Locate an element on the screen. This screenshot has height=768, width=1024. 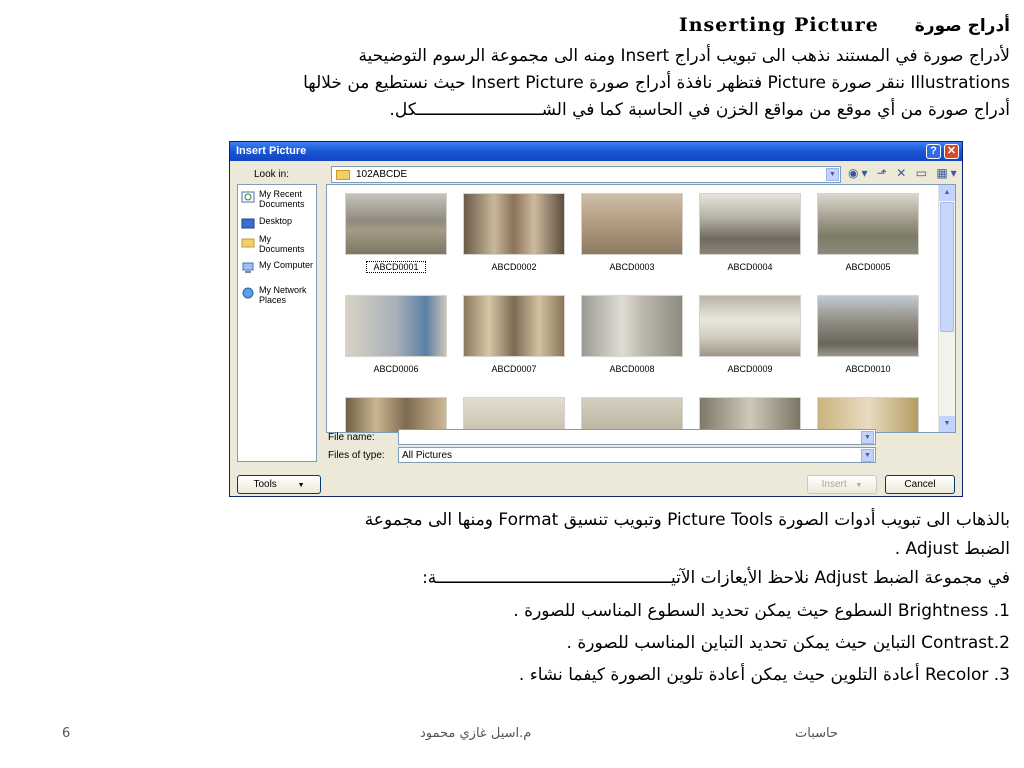
file-caption: ABCD0004 is located at coordinates (750, 267).